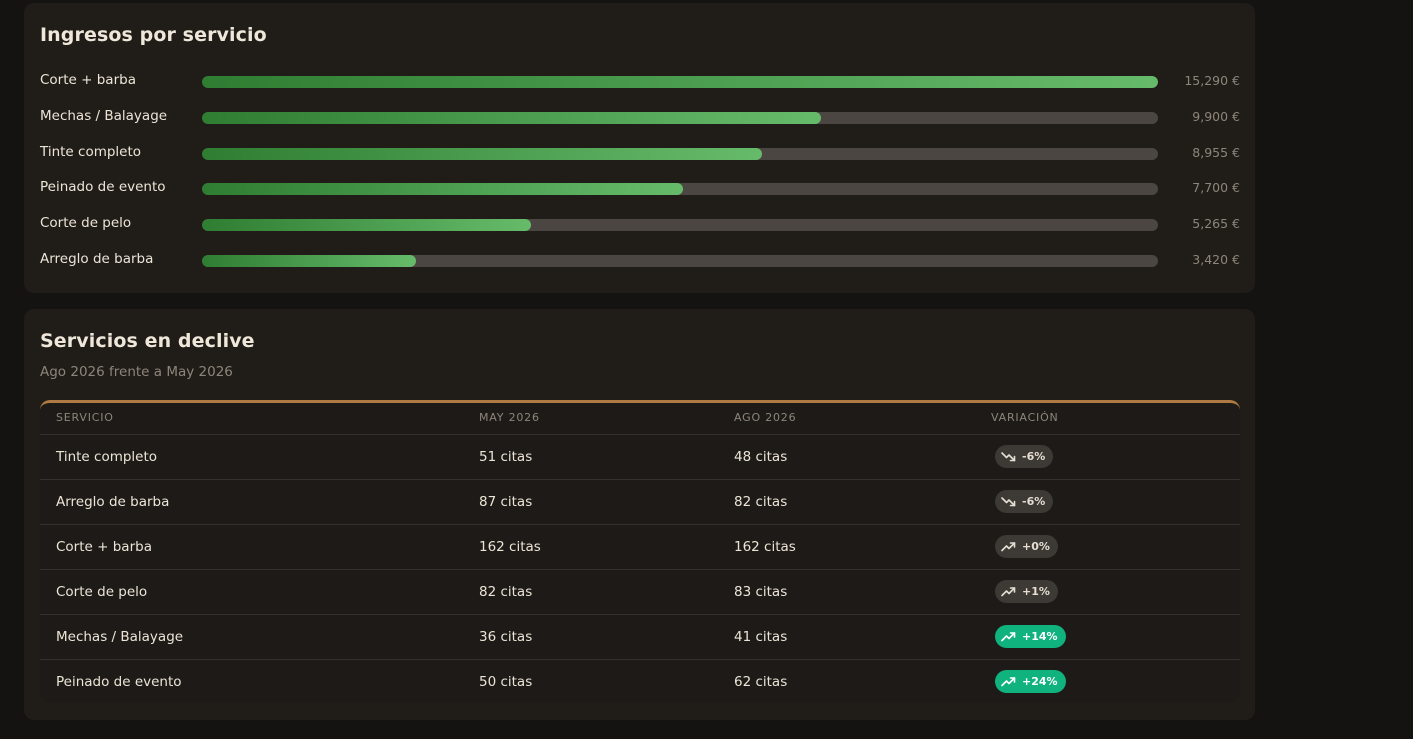  Describe the element at coordinates (136, 372) in the screenshot. I see `decline-card-subtitle: Ago 2026 frente a May 2026` at that location.